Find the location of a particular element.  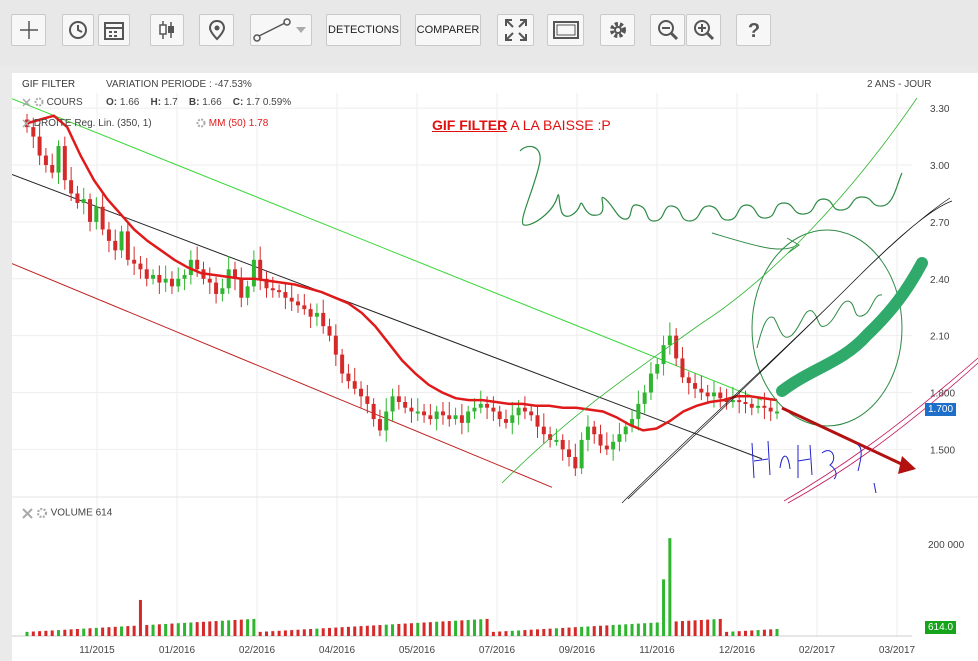

dropdown-arrow-icon is located at coordinates (301, 30).